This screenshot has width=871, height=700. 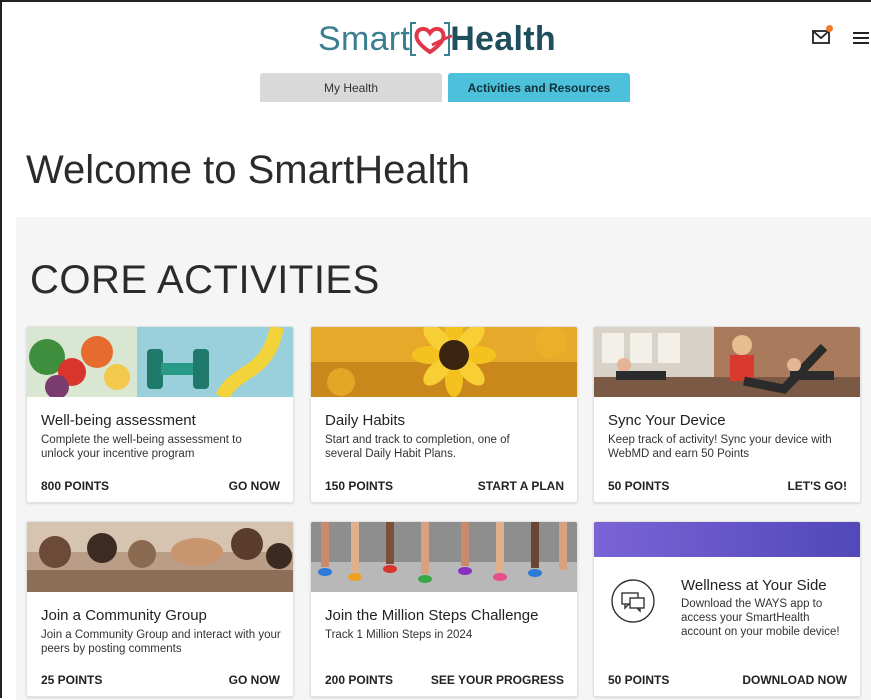 What do you see at coordinates (754, 585) in the screenshot?
I see `card-title: Wellness at Your Side` at bounding box center [754, 585].